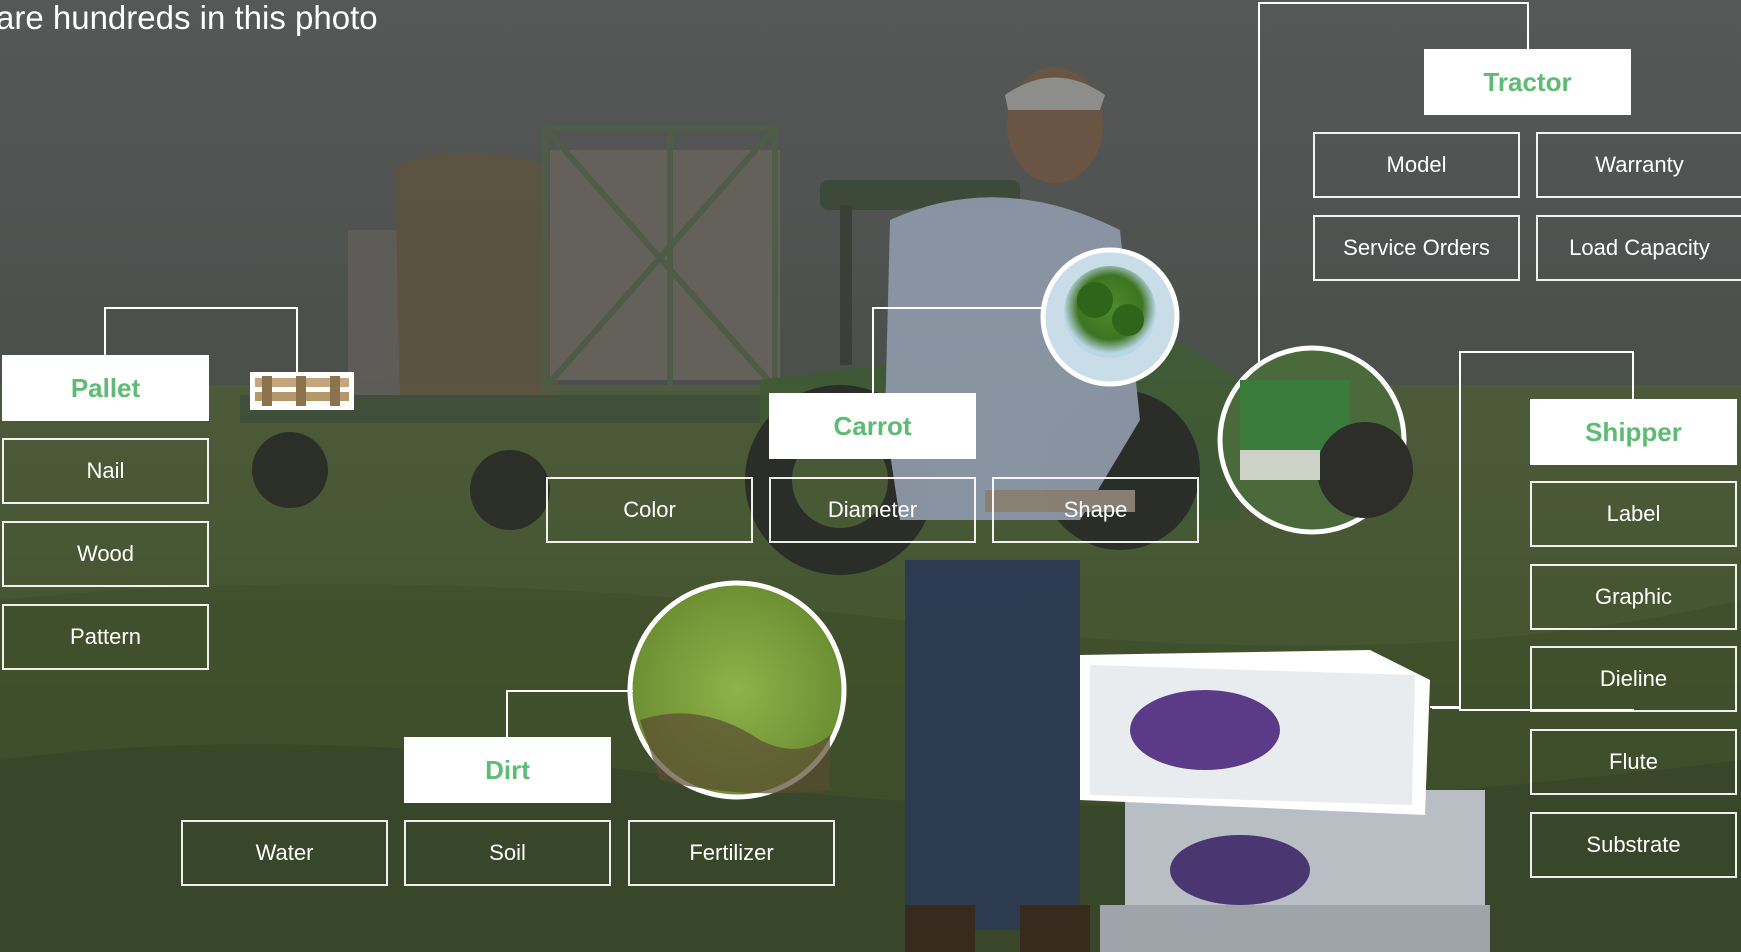 The image size is (1741, 952). What do you see at coordinates (1095, 510) in the screenshot?
I see `carrot-prop-shape: Shape` at bounding box center [1095, 510].